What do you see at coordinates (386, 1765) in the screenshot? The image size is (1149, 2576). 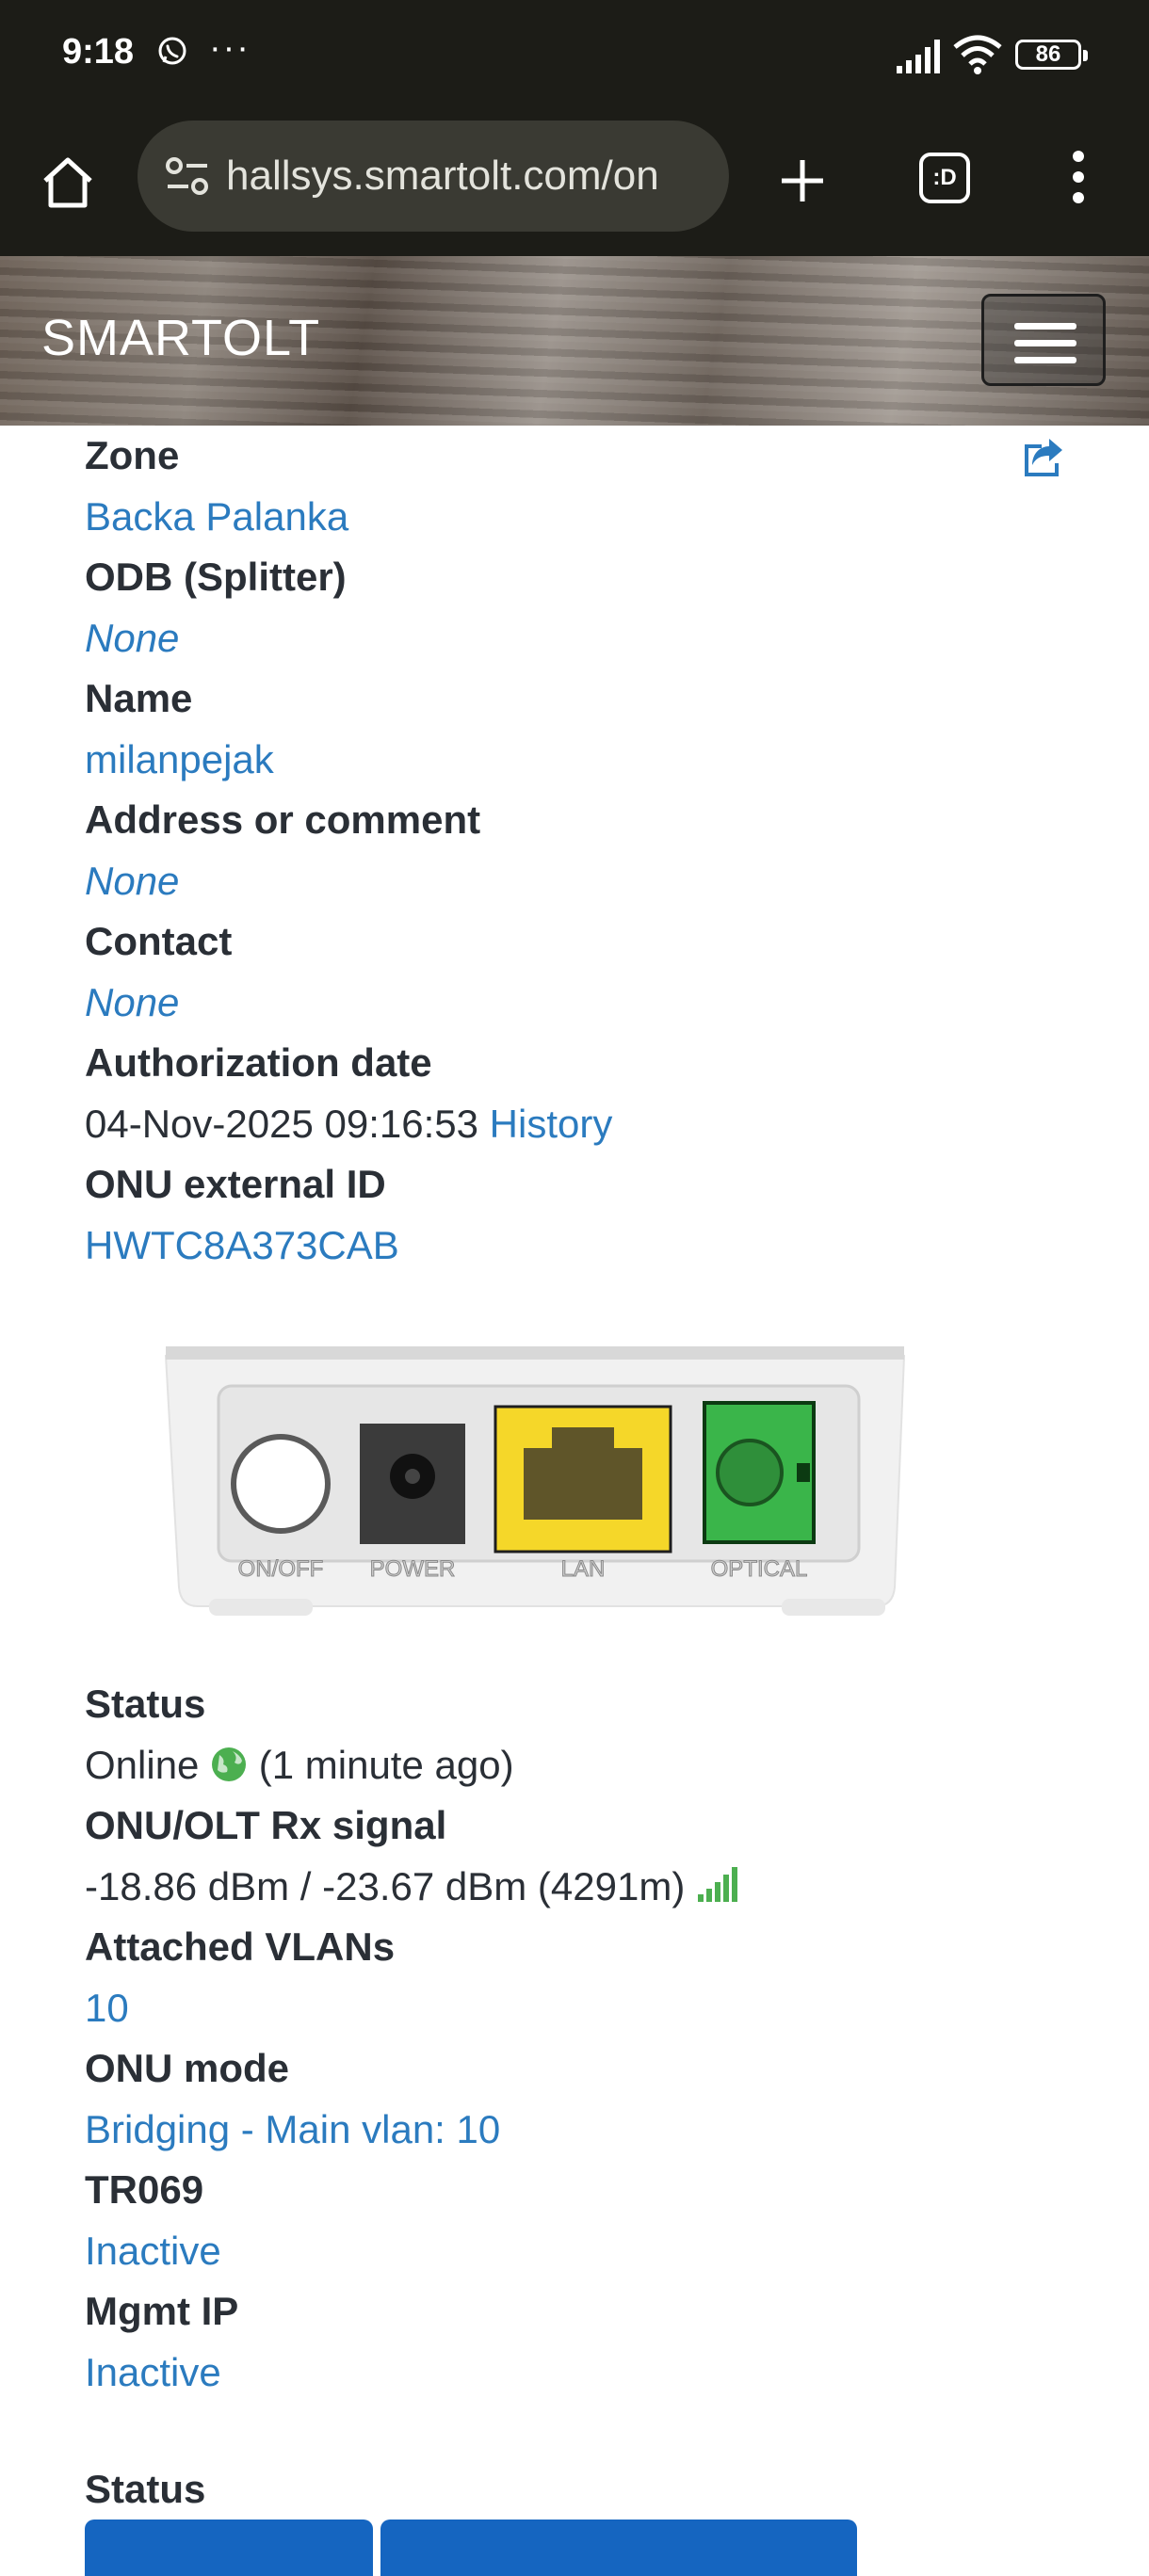 I see `last-seen: (1 minute ago)` at bounding box center [386, 1765].